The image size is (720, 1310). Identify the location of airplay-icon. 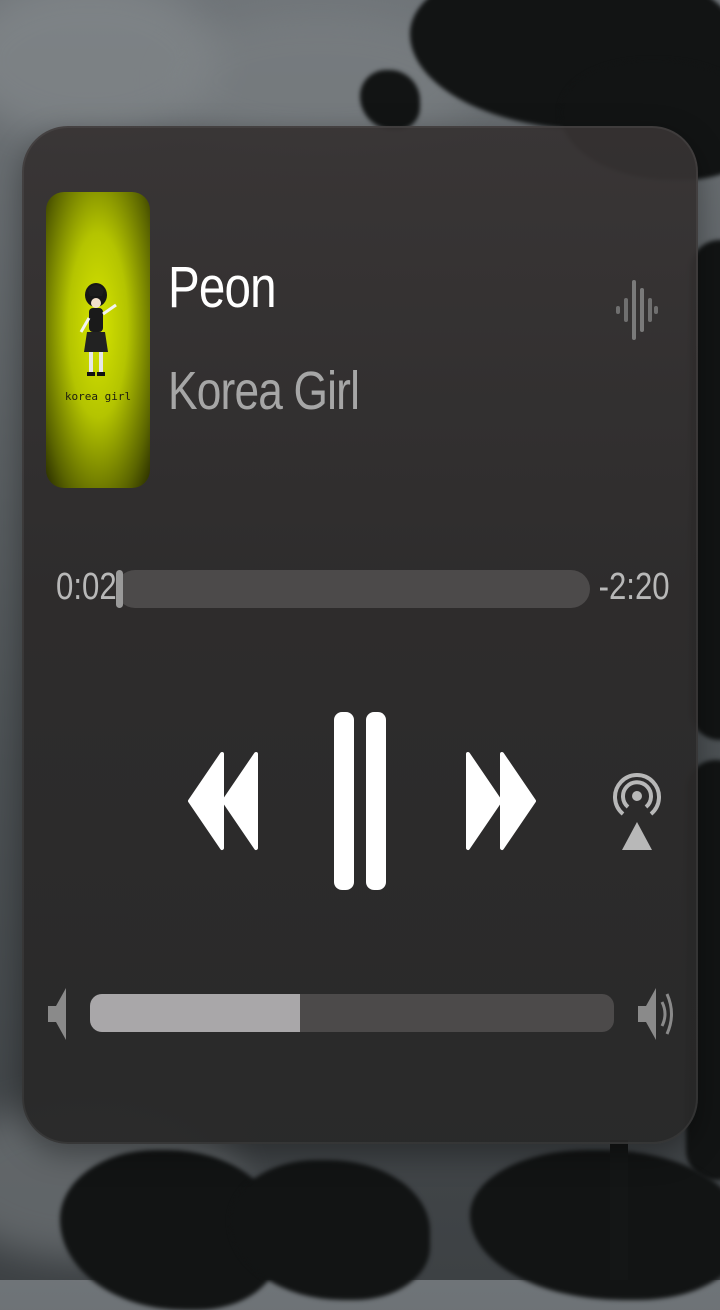
(637, 811).